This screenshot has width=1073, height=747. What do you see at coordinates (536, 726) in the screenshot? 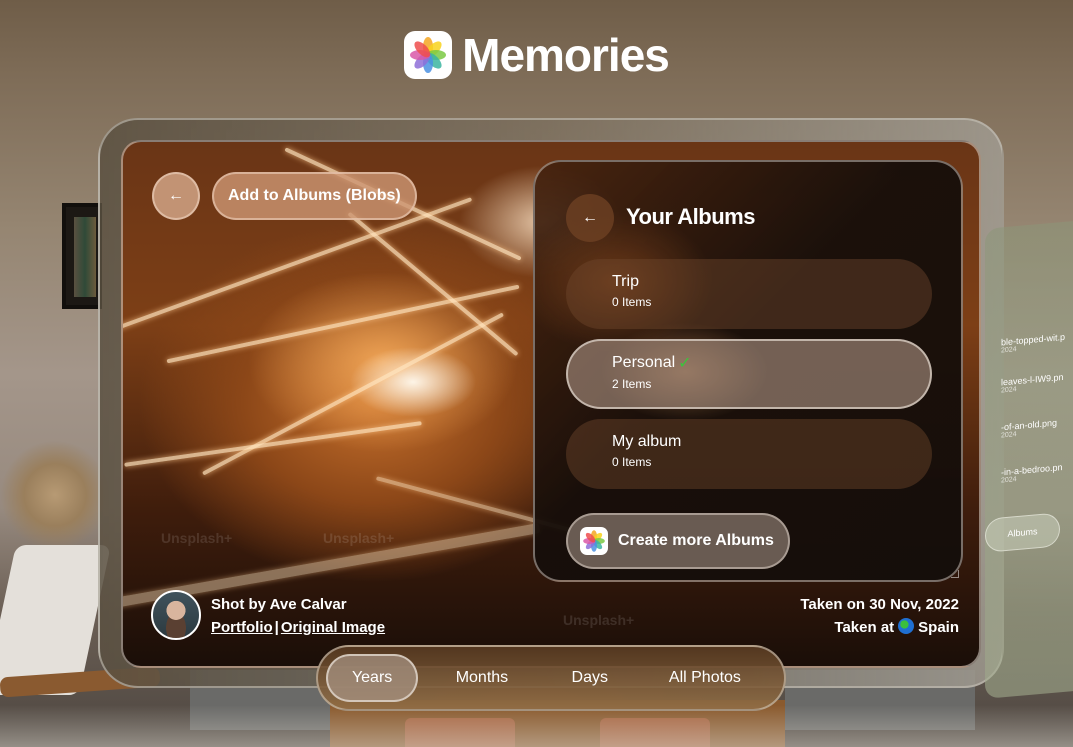
I see `background-floor` at bounding box center [536, 726].